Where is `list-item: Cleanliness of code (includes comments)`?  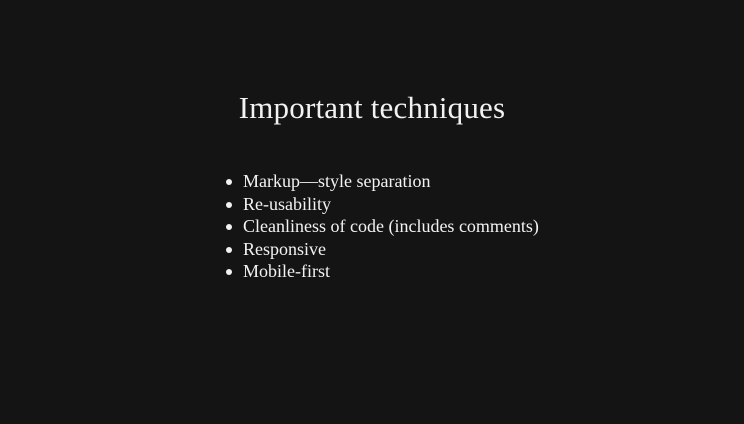 list-item: Cleanliness of code (includes comments) is located at coordinates (382, 226).